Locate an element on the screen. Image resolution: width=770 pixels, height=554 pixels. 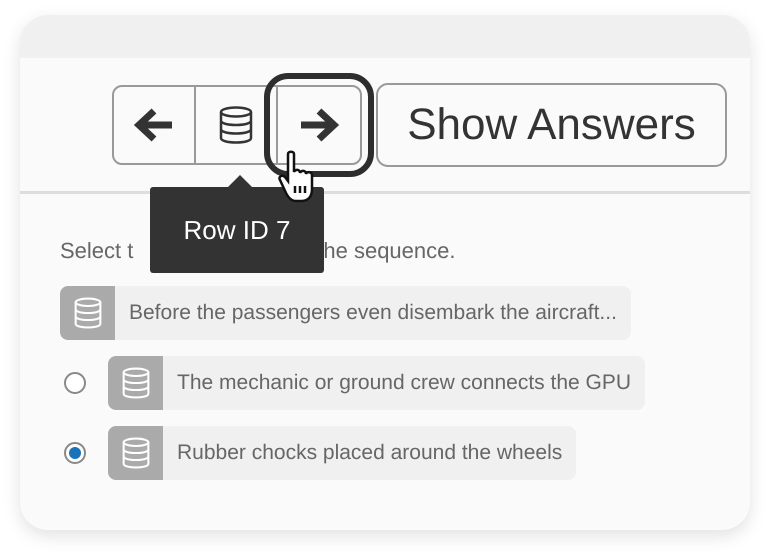
left-arrow-icon is located at coordinates (154, 125).